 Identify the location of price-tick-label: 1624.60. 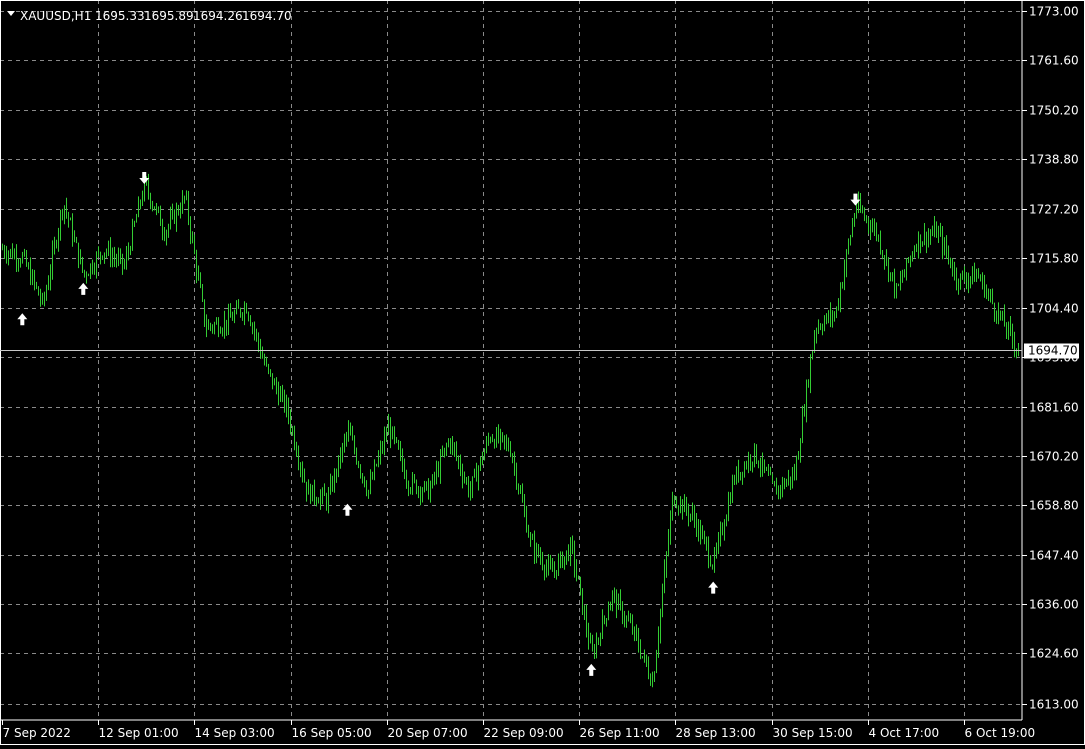
(1054, 654).